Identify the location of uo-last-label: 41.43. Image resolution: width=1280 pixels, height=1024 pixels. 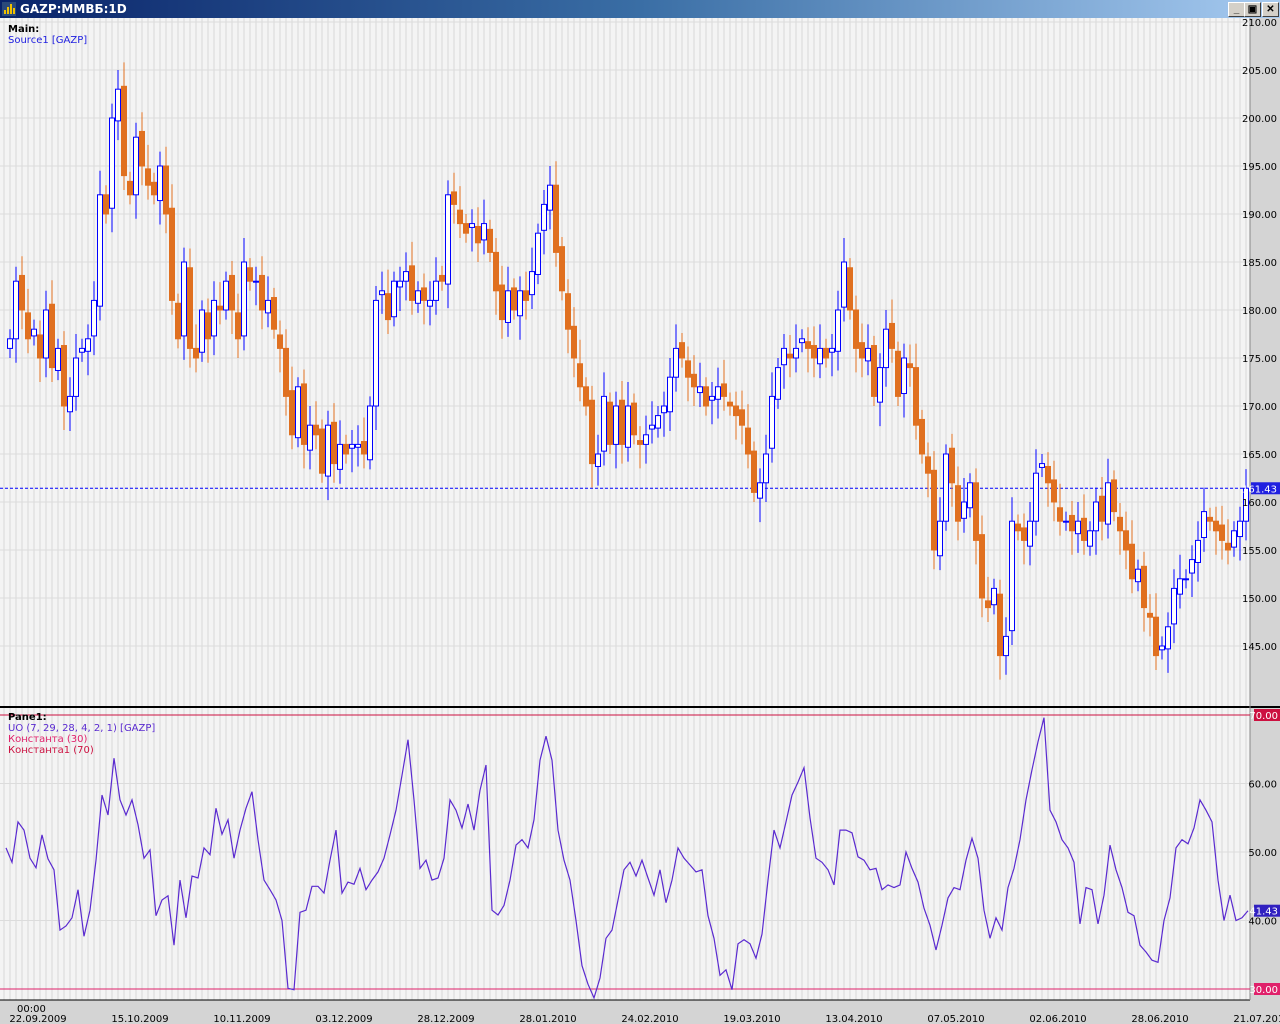
(1263, 912).